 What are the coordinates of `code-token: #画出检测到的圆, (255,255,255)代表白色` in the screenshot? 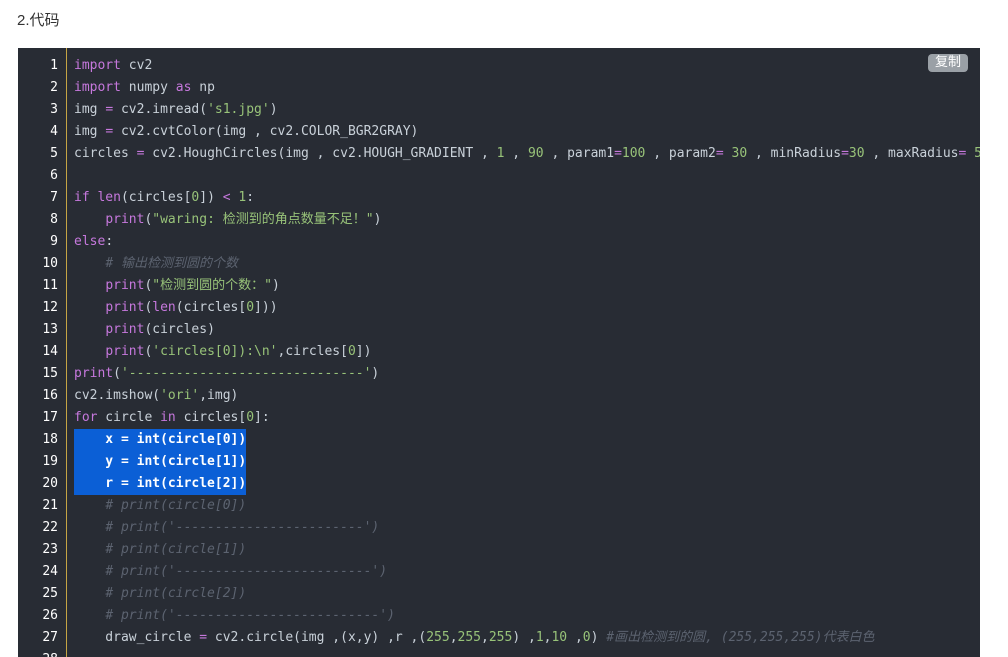 It's located at (740, 637).